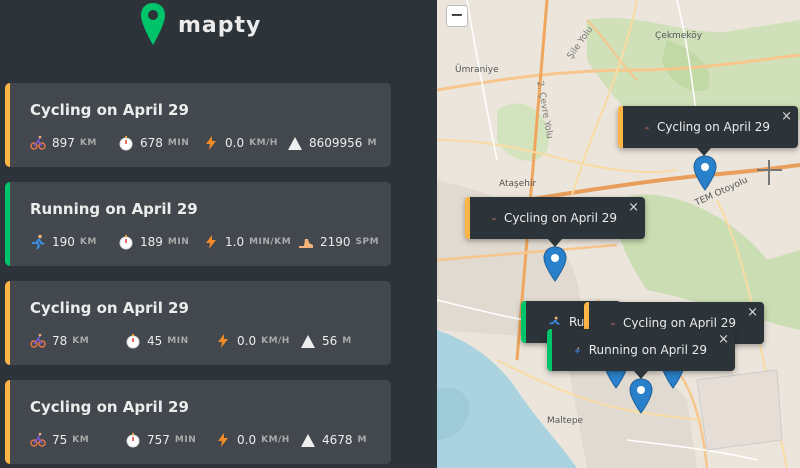 This screenshot has width=800, height=468. I want to click on workout-details: 190 KM 189 MIN 1.0 MIN/KM 2190 SPM, so click(210, 242).